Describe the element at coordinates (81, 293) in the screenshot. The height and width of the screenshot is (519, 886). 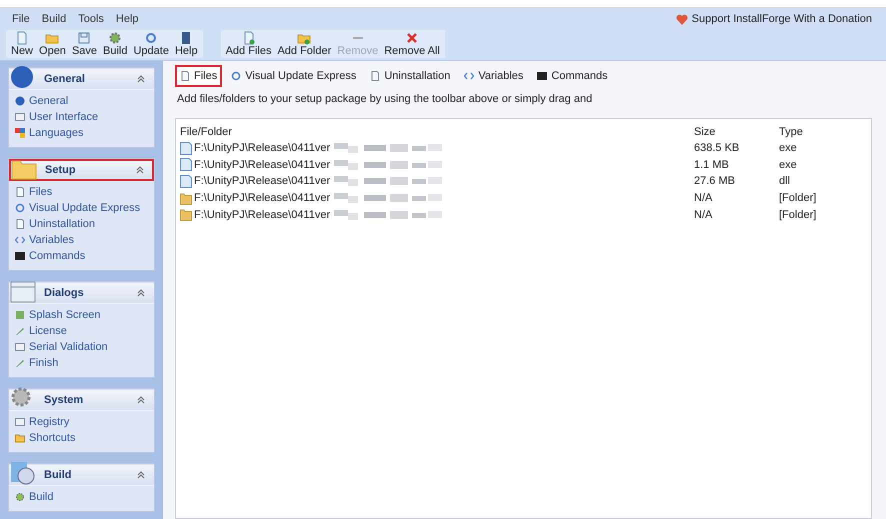
I see `group-header: Dialogs` at that location.